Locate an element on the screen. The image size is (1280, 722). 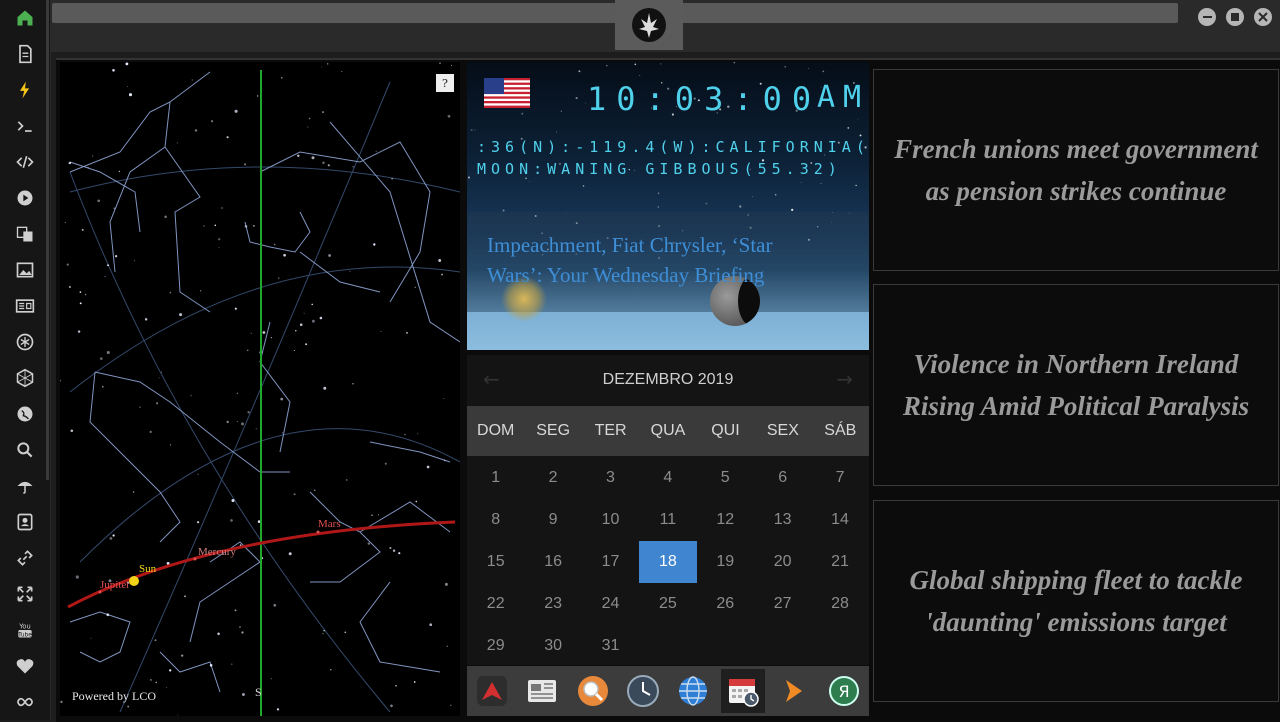
help-button: ? is located at coordinates (445, 83).